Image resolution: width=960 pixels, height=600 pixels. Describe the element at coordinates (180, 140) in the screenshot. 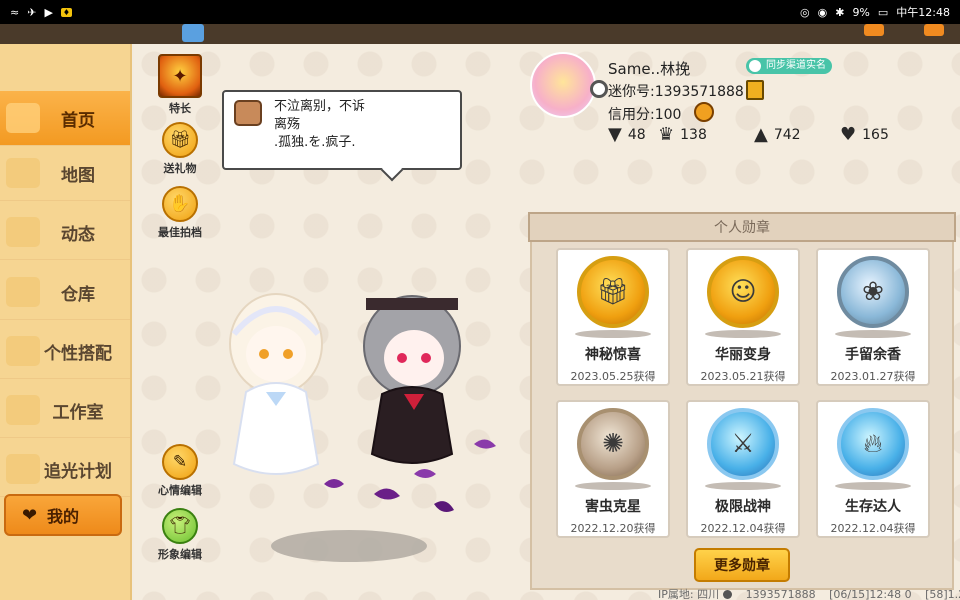

I see `gift-icon: 🎁︎` at that location.